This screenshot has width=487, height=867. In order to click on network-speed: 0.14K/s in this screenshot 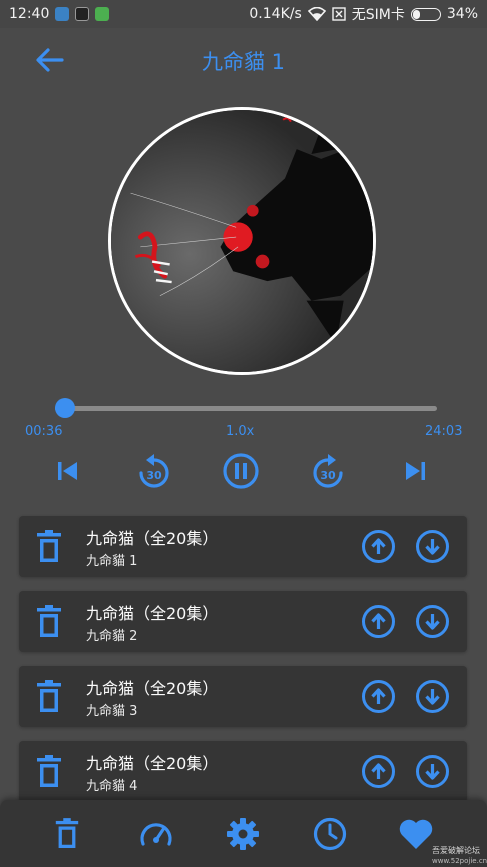, I will do `click(275, 14)`.